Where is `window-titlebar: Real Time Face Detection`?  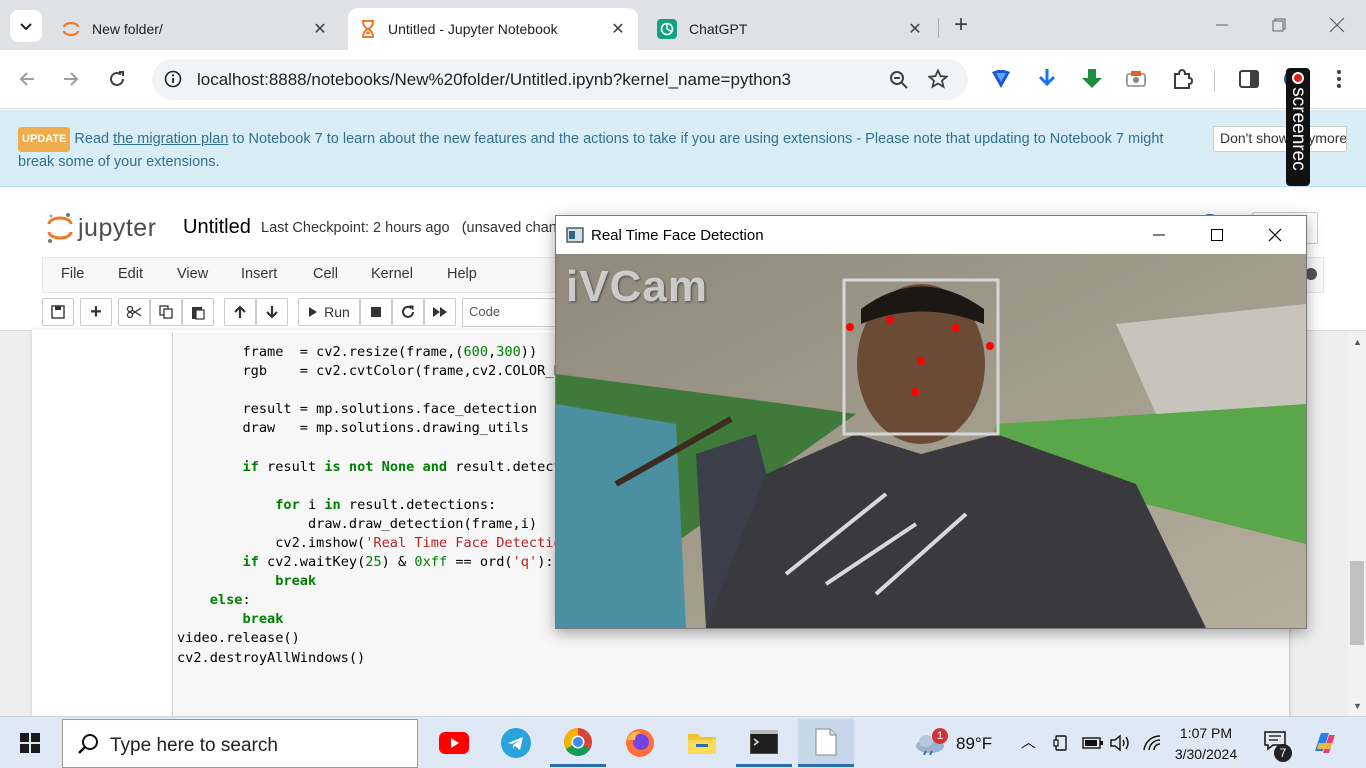
window-titlebar: Real Time Face Detection is located at coordinates (931, 235).